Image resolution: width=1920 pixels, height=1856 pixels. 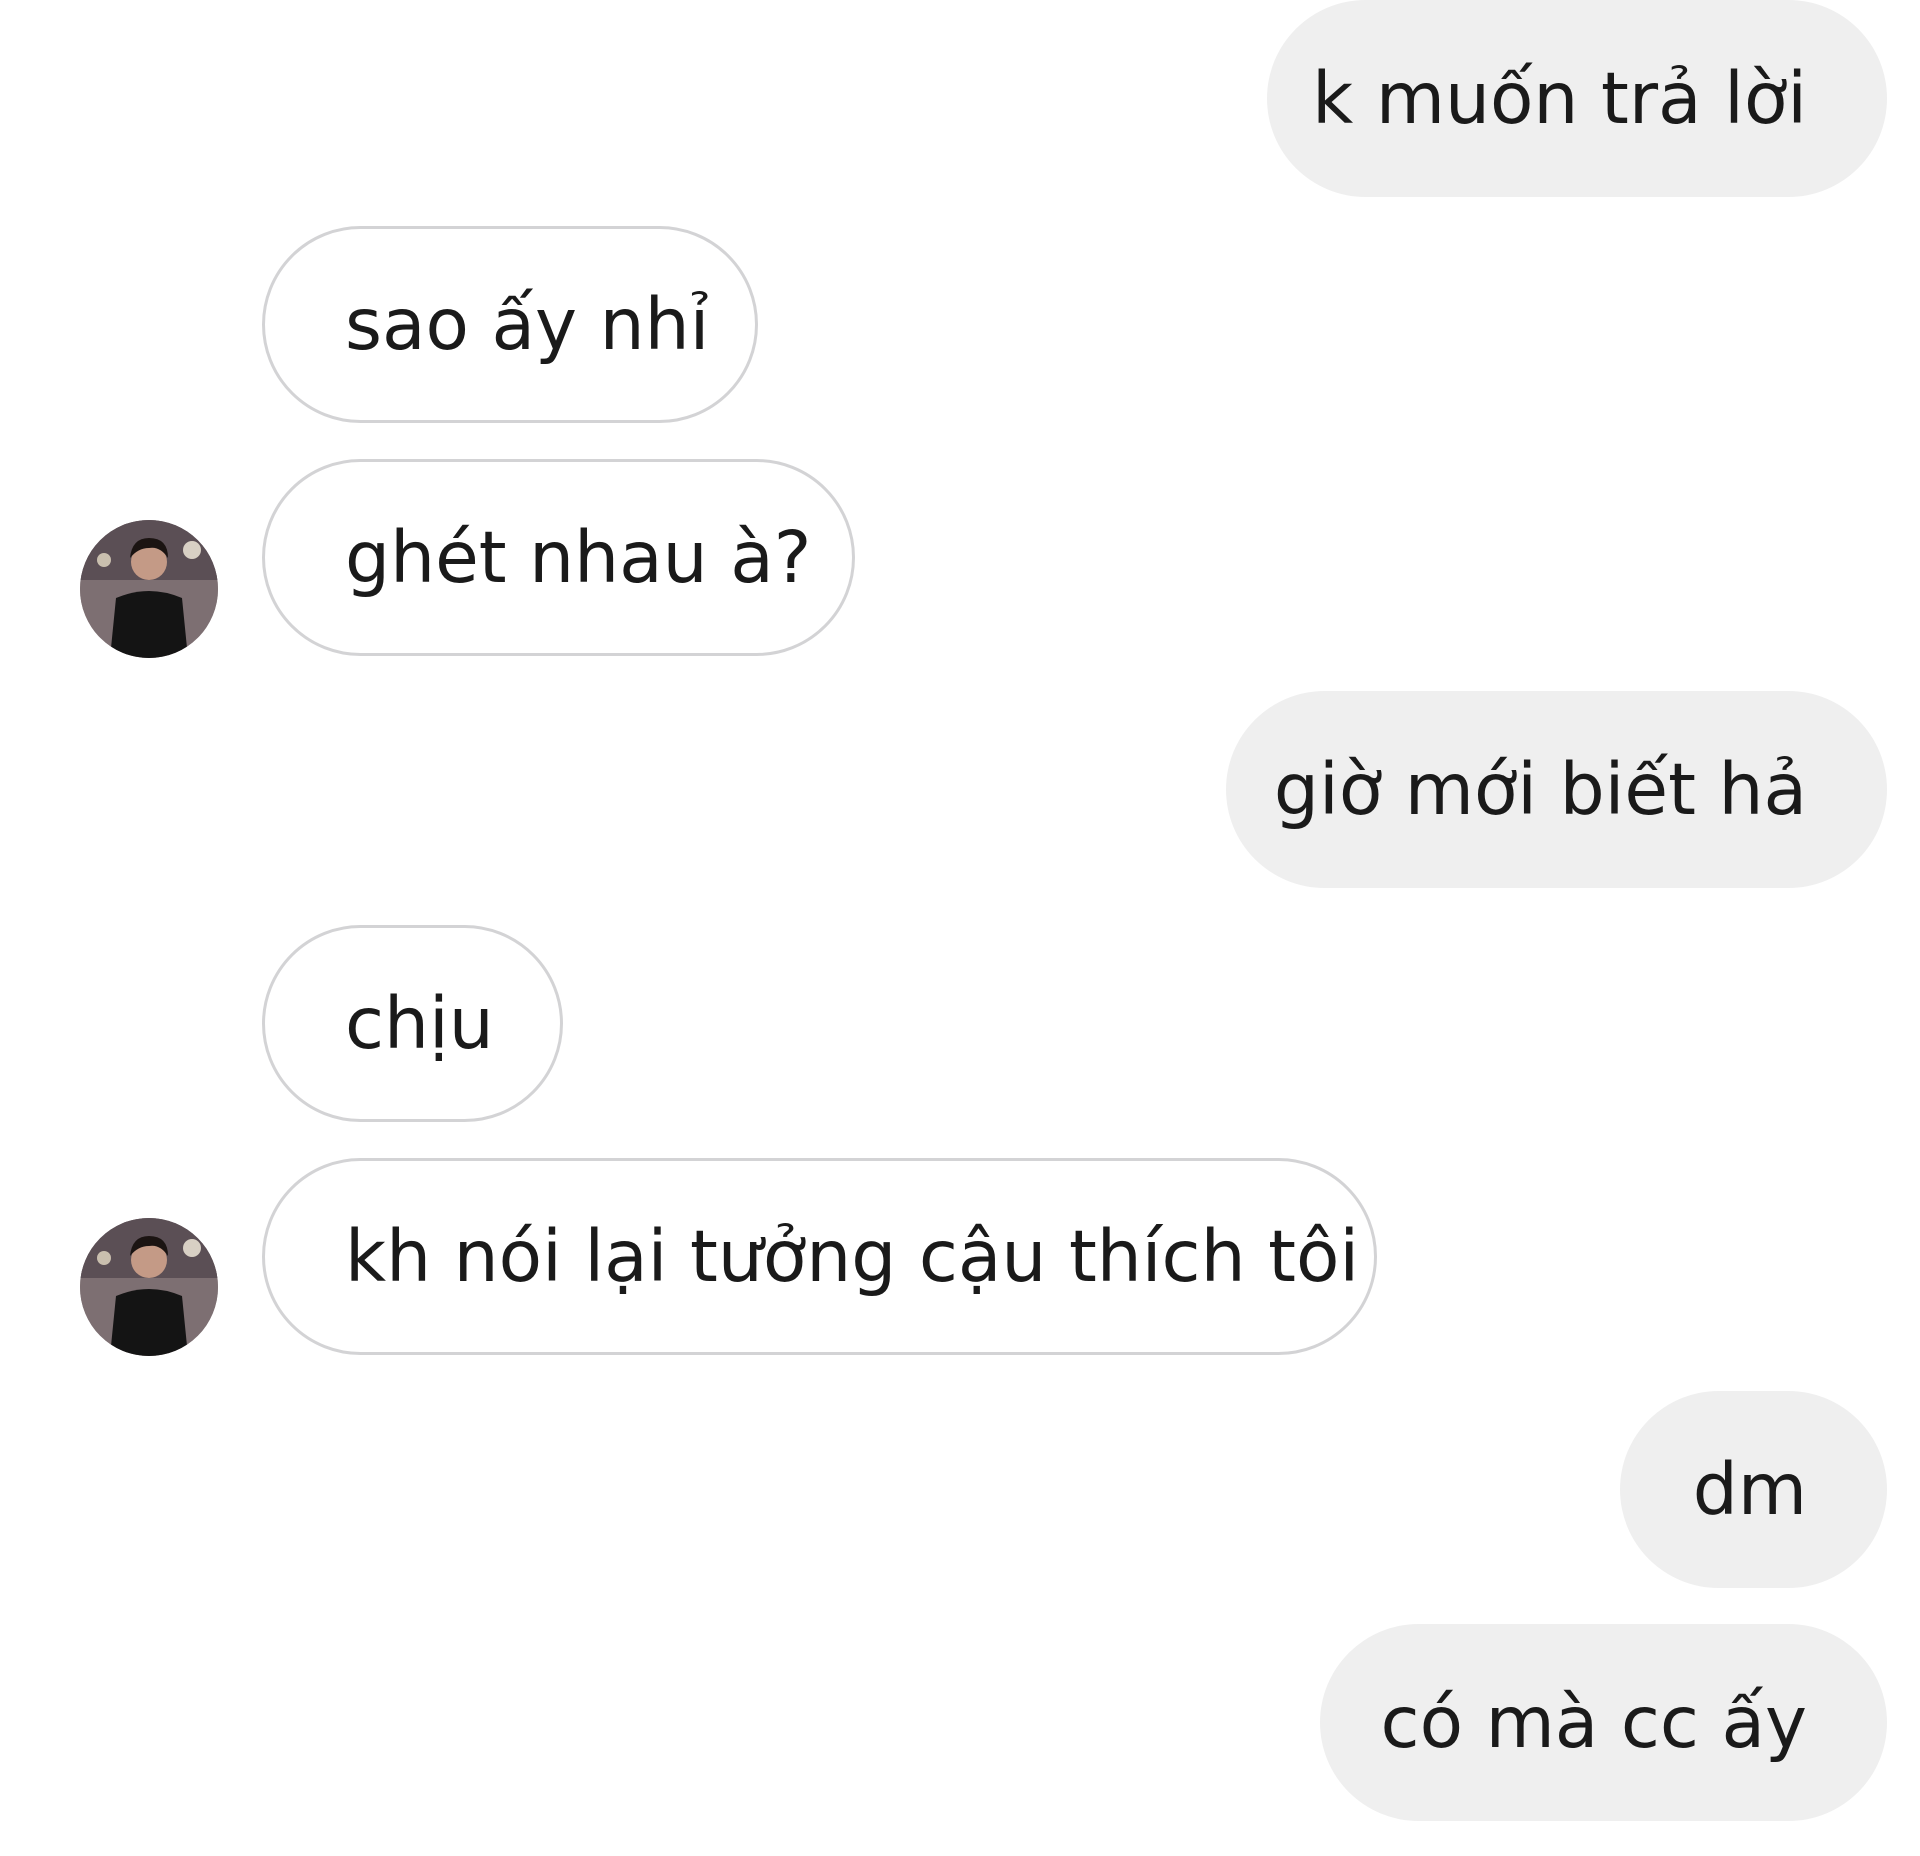 I want to click on sent-message-bubble: giờ mới biết hả, so click(x=1556, y=789).